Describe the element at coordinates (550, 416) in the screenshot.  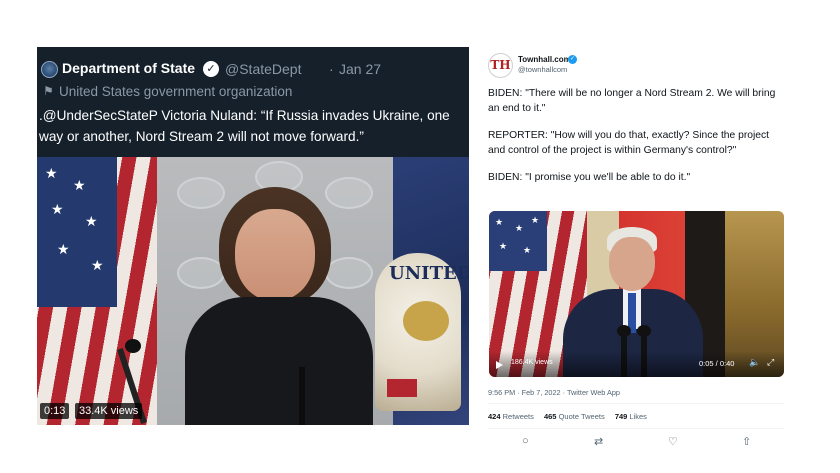
I see `quote-count: 465` at that location.